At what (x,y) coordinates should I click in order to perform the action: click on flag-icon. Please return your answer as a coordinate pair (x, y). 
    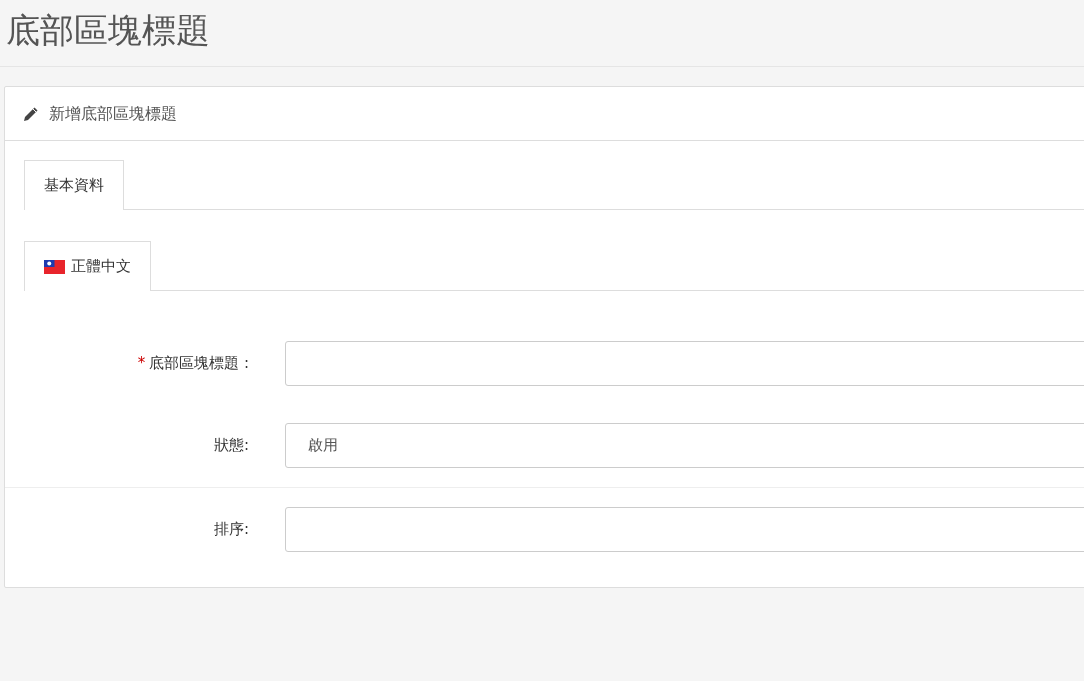
    Looking at the image, I should click on (54, 266).